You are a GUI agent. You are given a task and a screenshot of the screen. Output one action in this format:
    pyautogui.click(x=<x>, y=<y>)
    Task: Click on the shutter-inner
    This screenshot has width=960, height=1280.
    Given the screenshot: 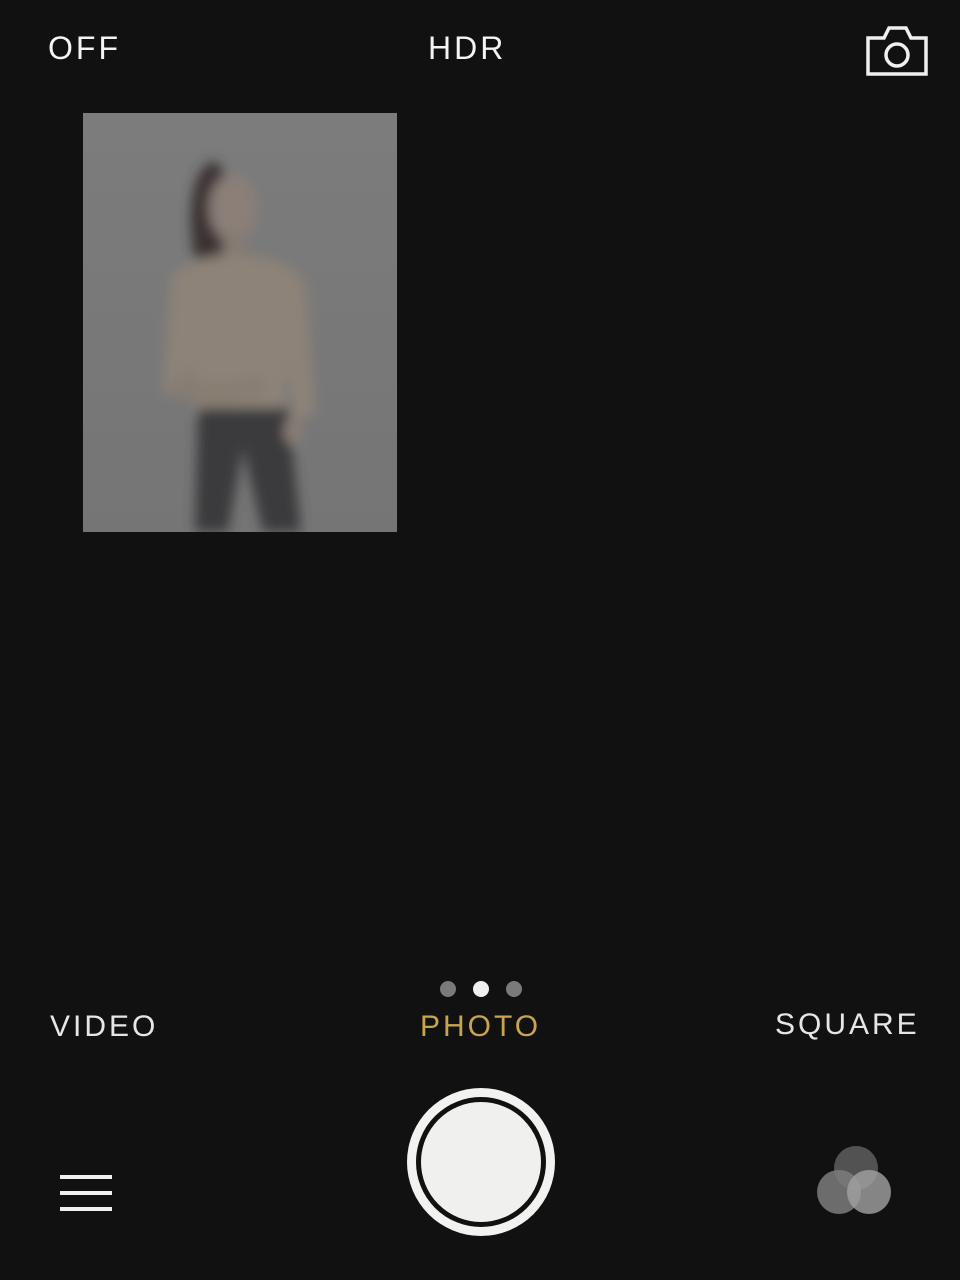 What is the action you would take?
    pyautogui.click(x=481, y=1162)
    